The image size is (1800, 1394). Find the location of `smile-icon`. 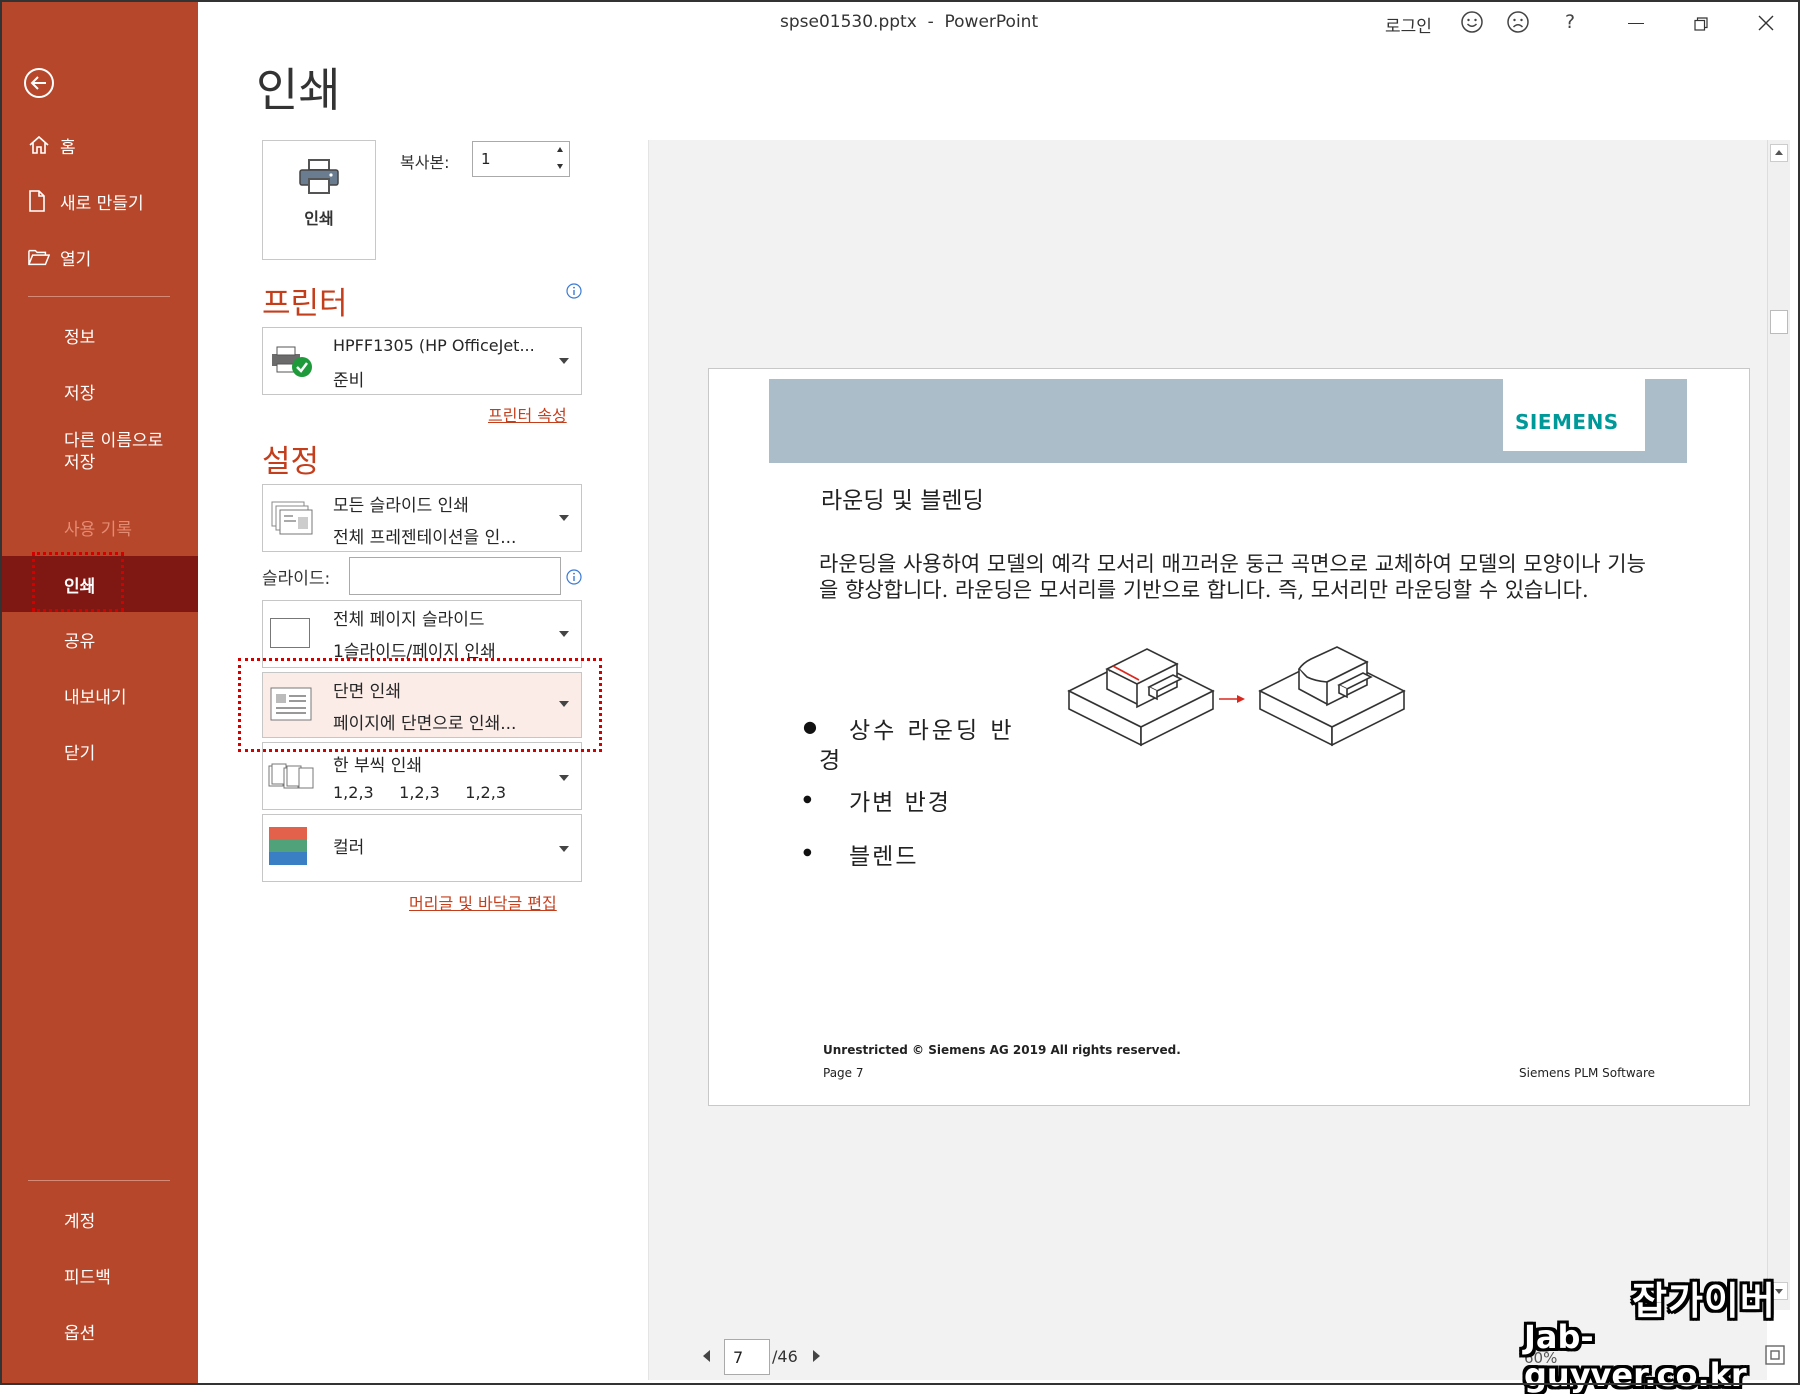

smile-icon is located at coordinates (1472, 22).